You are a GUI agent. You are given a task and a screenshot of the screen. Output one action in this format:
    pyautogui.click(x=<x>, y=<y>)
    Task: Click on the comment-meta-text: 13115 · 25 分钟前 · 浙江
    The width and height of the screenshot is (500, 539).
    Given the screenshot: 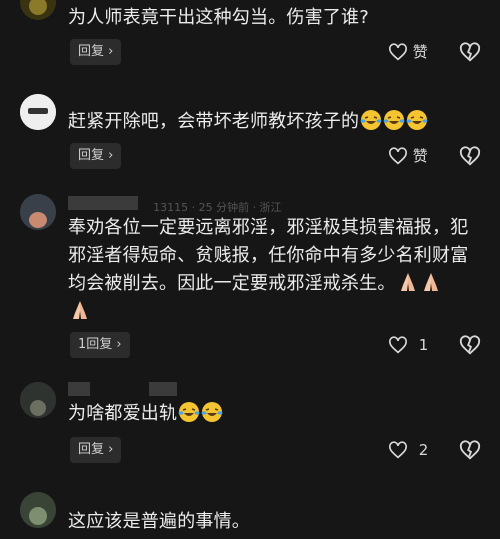 What is the action you would take?
    pyautogui.click(x=217, y=207)
    